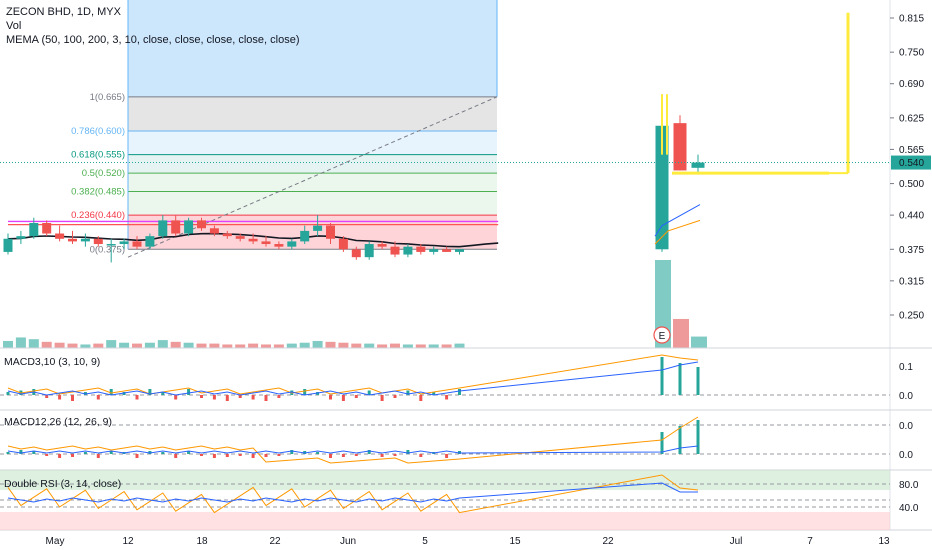 The image size is (932, 550). I want to click on fib-level-label: 1(0.665), so click(107, 97).